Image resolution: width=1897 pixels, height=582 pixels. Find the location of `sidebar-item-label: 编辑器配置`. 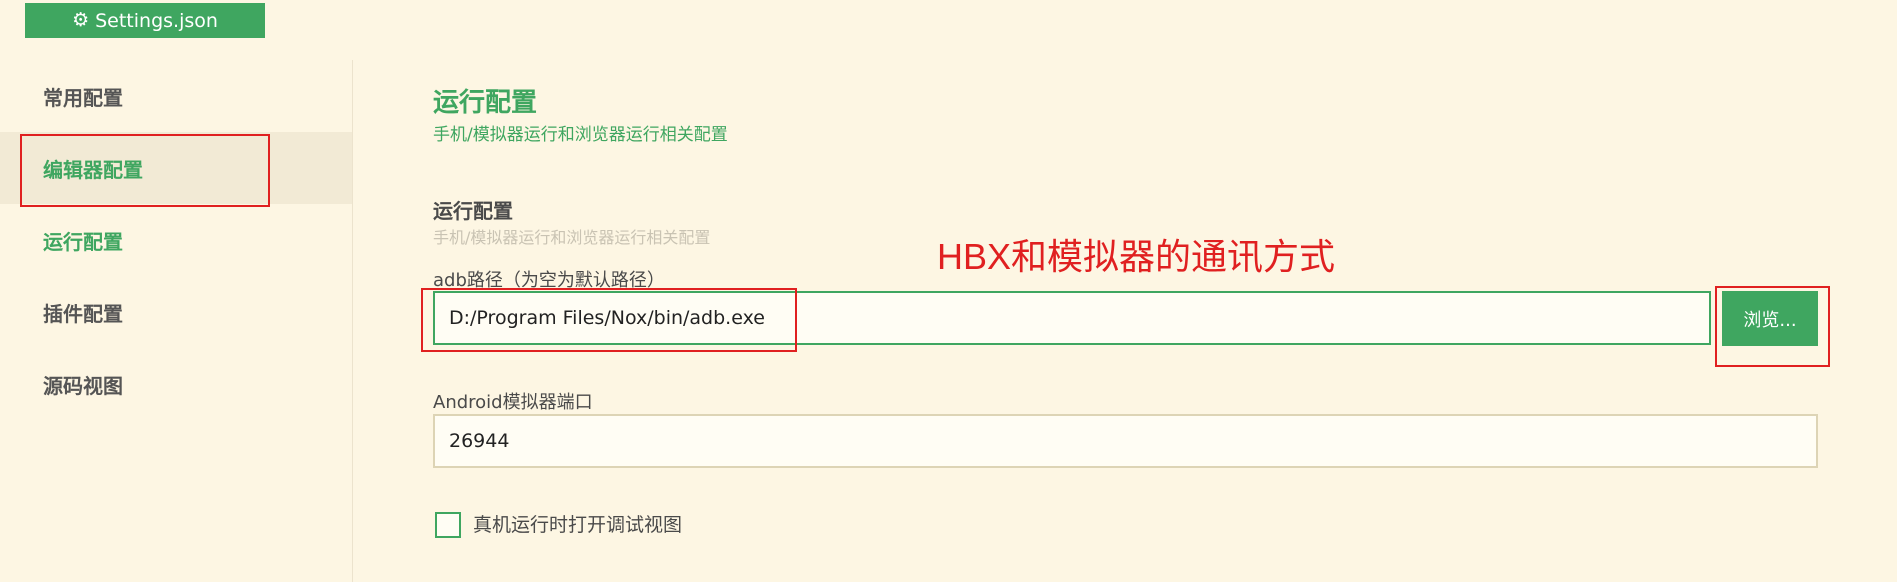

sidebar-item-label: 编辑器配置 is located at coordinates (93, 169).